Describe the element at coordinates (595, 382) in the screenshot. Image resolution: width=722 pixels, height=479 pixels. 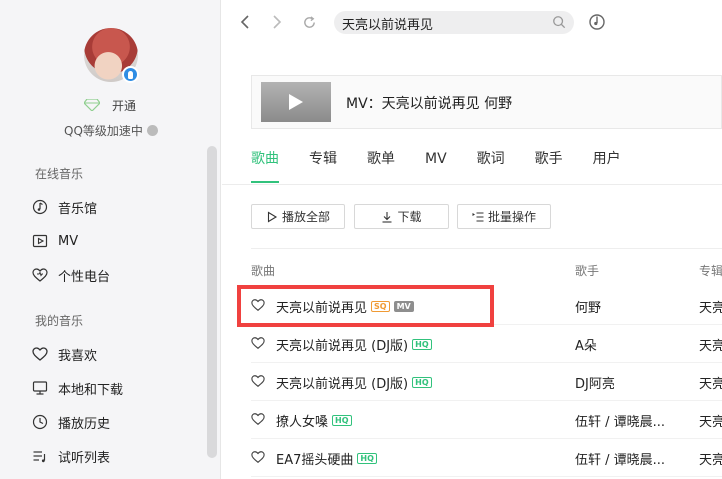
I see `song-singer: DJ阿亮` at that location.